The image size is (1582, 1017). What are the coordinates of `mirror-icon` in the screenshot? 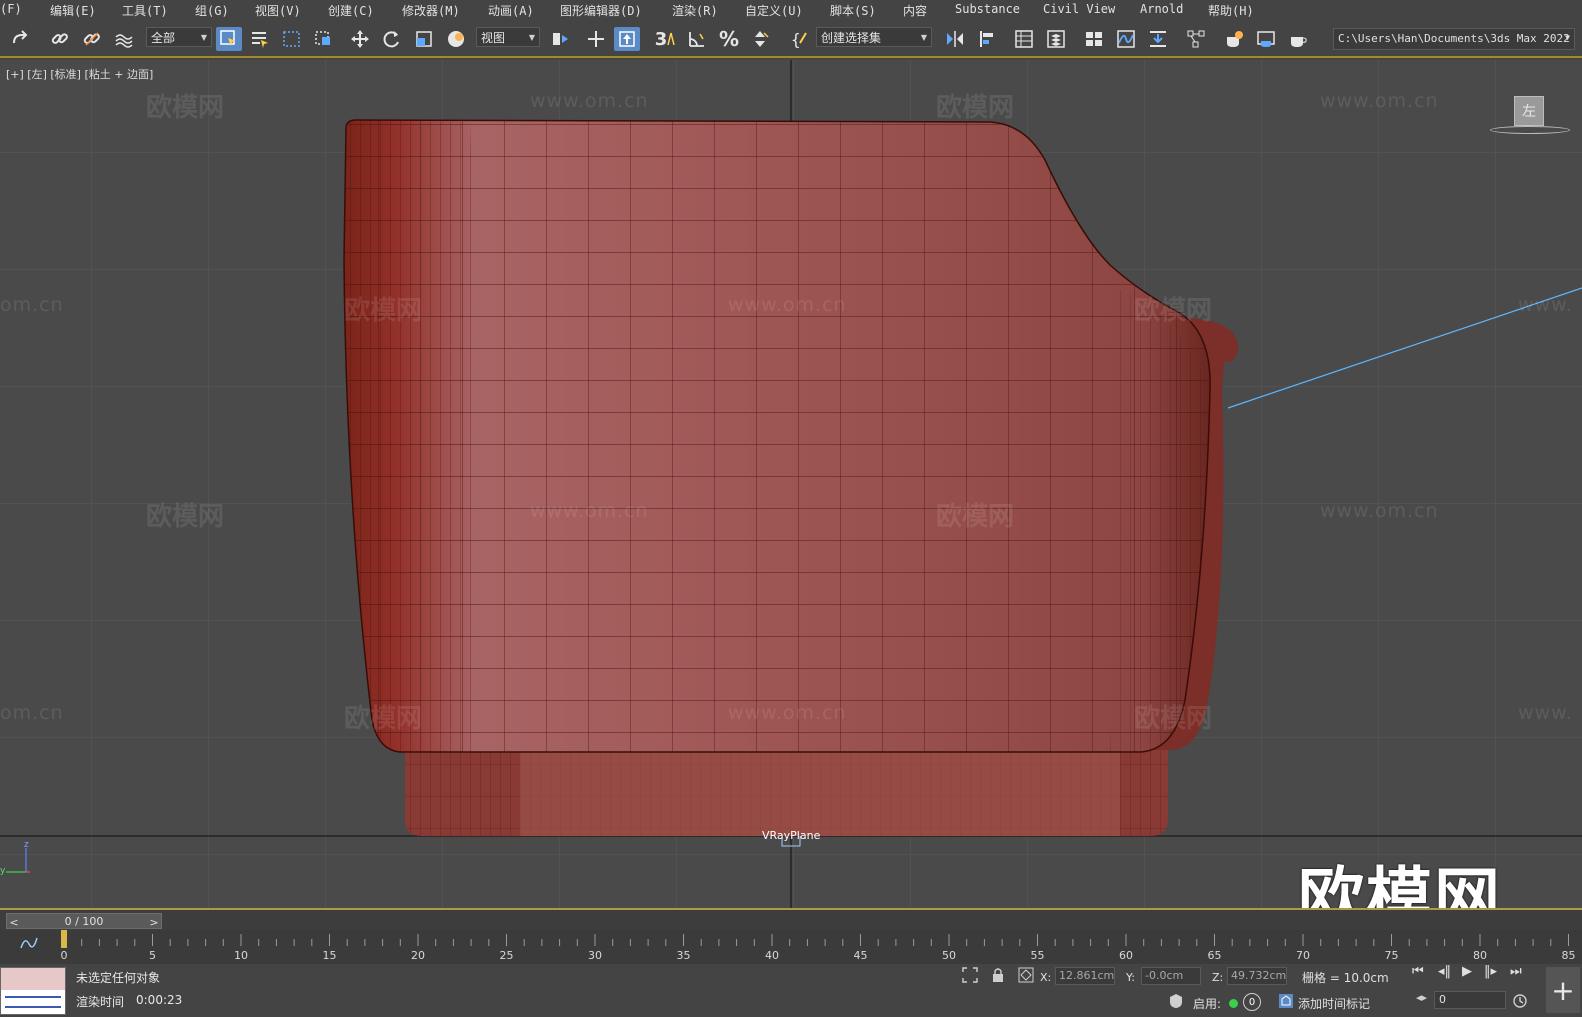 It's located at (955, 39).